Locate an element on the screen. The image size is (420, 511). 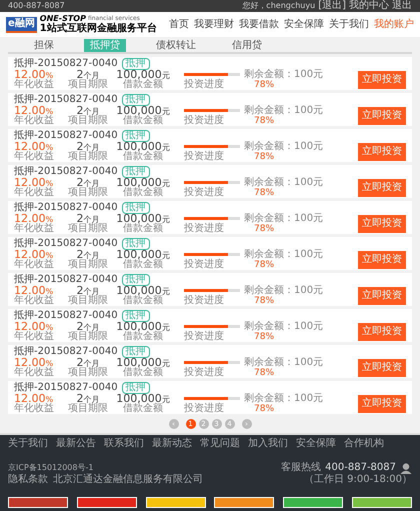
nav-link: 安全保障 is located at coordinates (304, 25).